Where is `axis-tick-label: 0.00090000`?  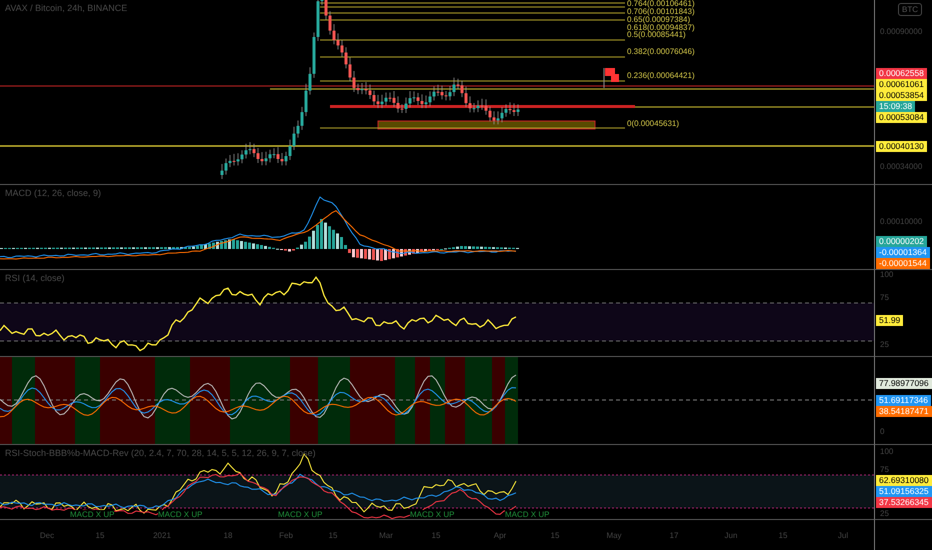
axis-tick-label: 0.00090000 is located at coordinates (901, 32).